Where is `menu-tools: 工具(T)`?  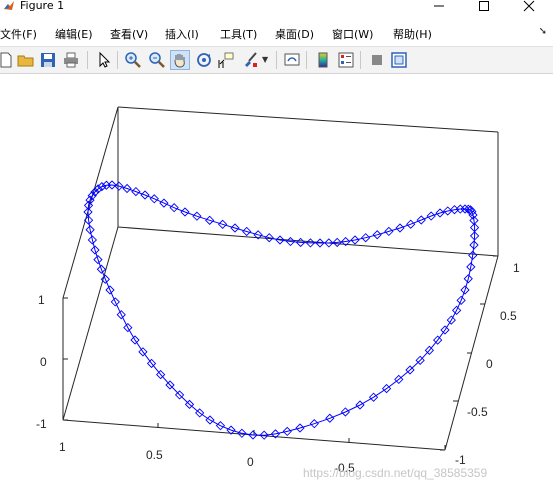
menu-tools: 工具(T) is located at coordinates (238, 34).